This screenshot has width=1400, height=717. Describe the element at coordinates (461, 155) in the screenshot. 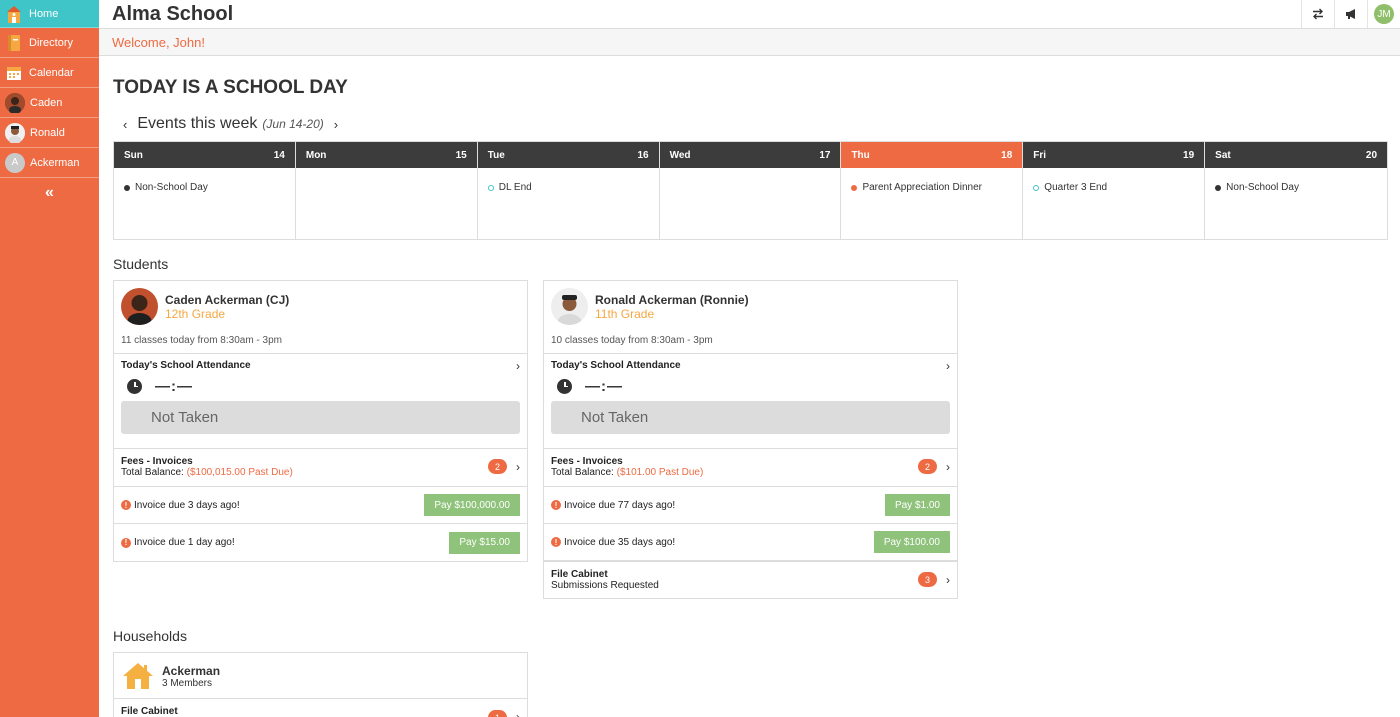

I see `day-date: 15` at that location.